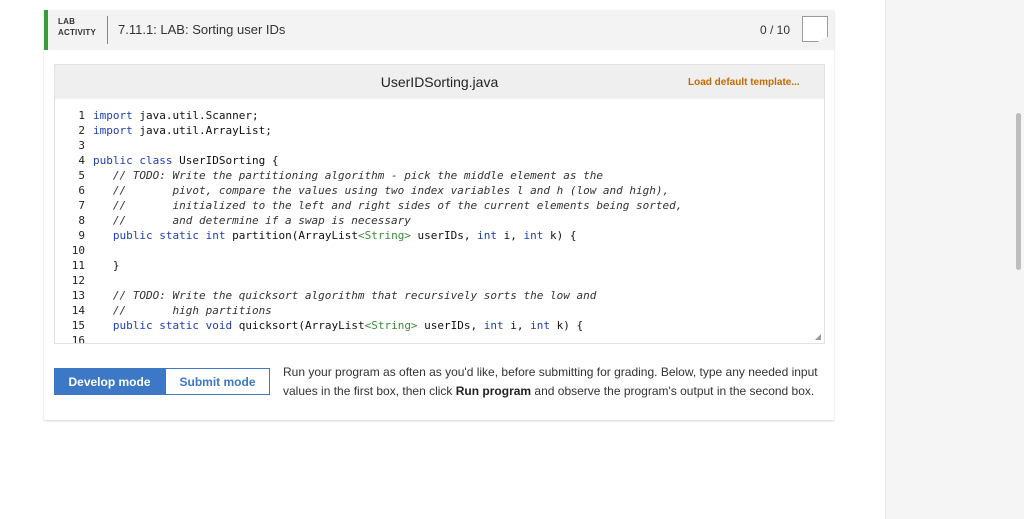 This screenshot has height=519, width=1024. What do you see at coordinates (78, 280) in the screenshot?
I see `line-number: 12` at bounding box center [78, 280].